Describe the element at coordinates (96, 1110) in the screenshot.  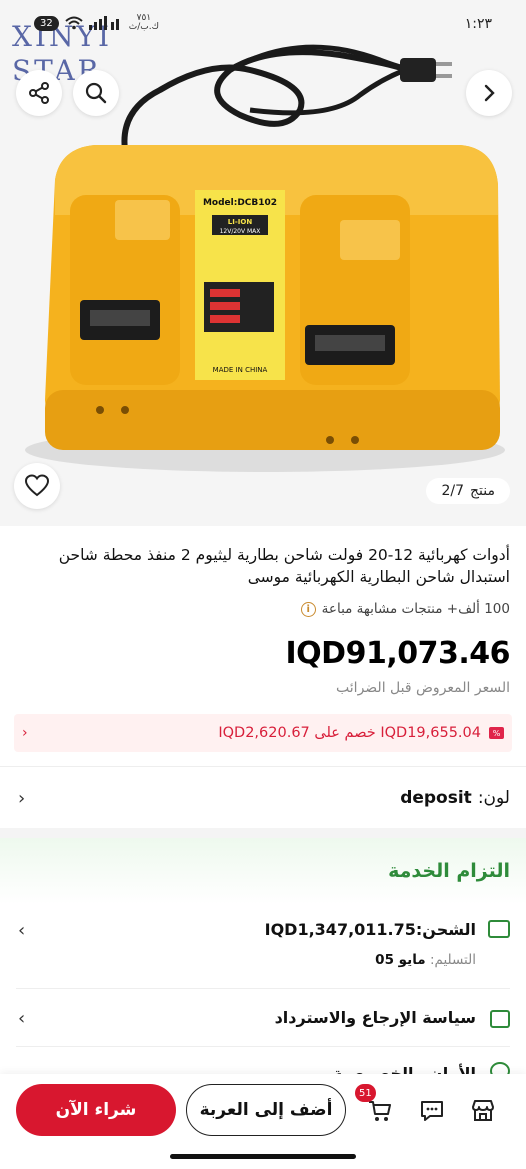
I see `buy-now-button: شراء الآن` at that location.